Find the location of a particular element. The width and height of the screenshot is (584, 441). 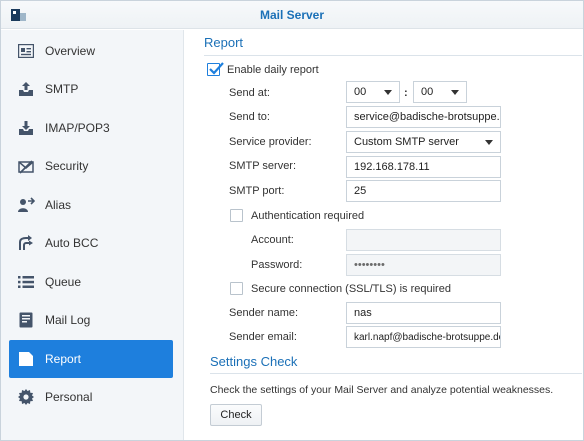

enable-daily-report-checkbox is located at coordinates (215, 69).